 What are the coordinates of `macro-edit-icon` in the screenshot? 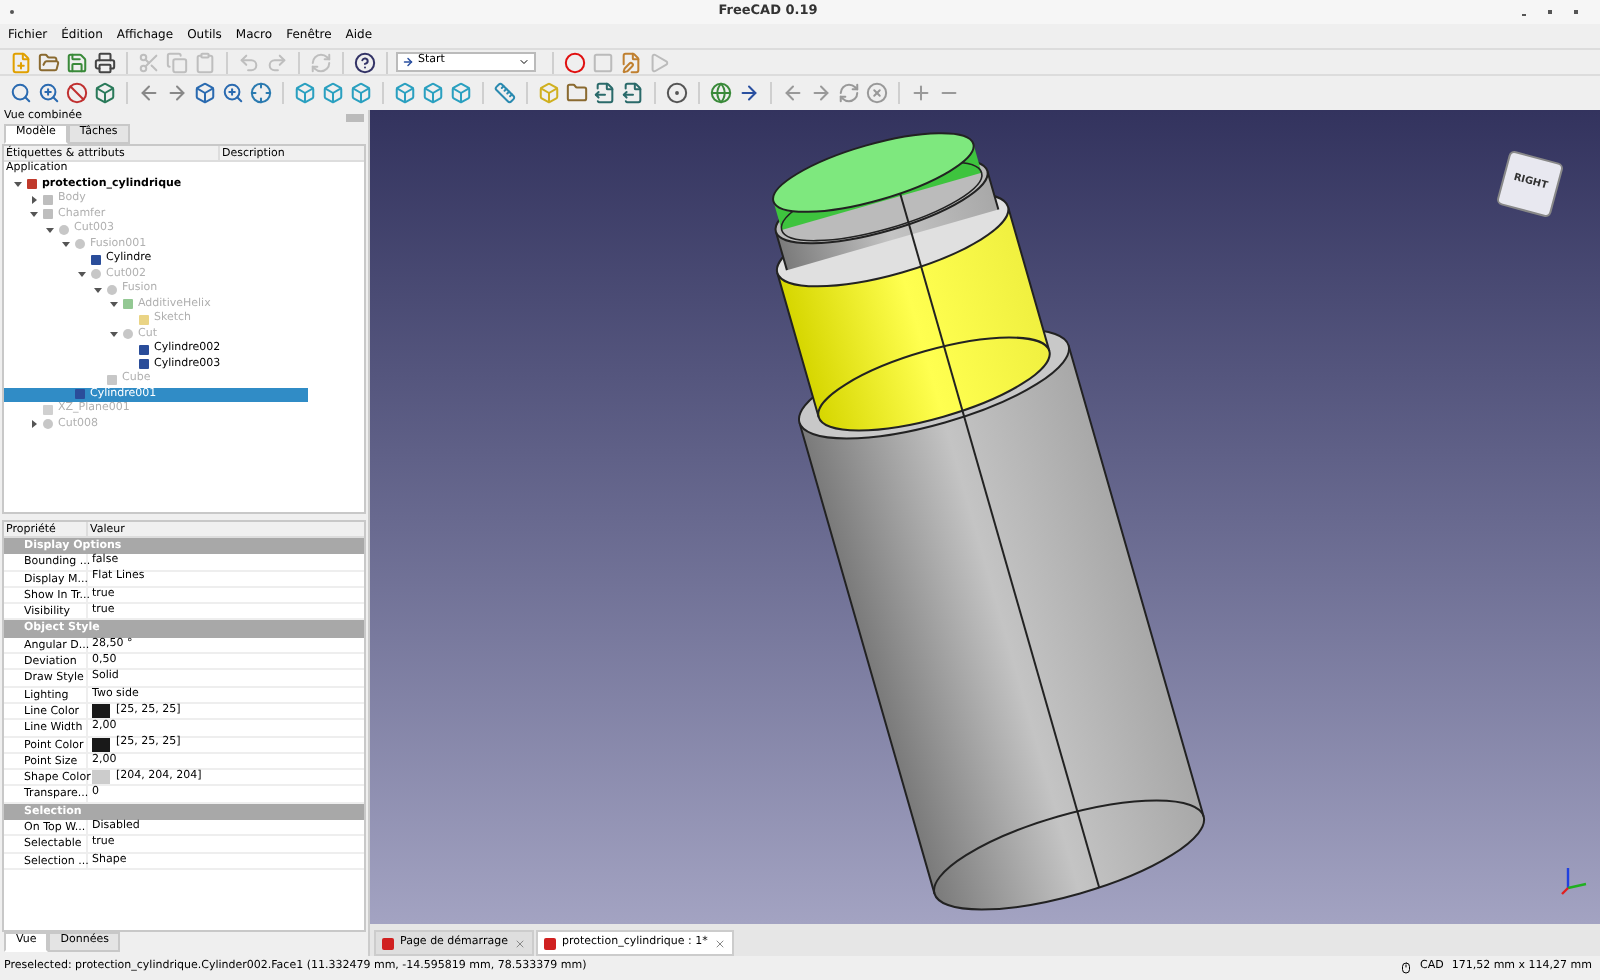 It's located at (631, 62).